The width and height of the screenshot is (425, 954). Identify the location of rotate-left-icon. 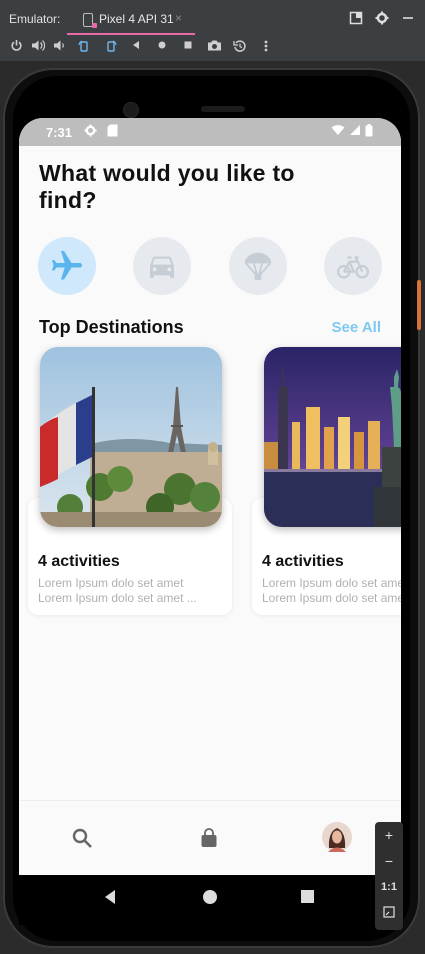
(84, 47).